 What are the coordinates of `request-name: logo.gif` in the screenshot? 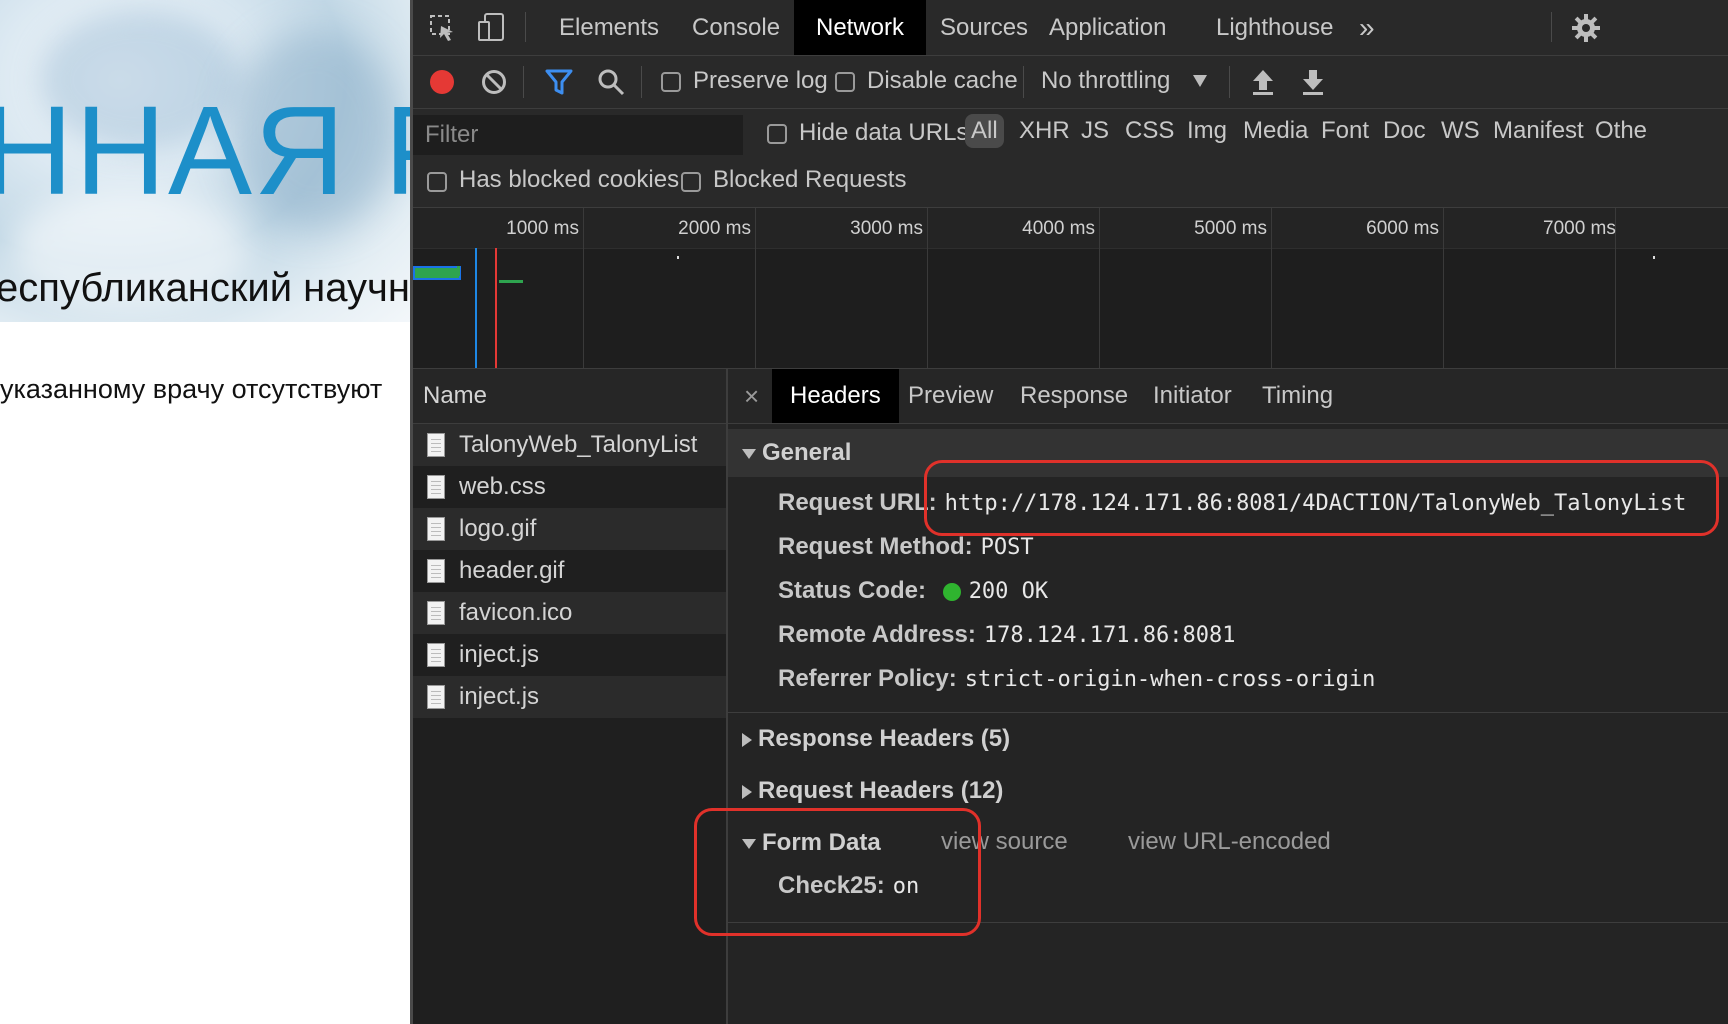 It's located at (498, 528).